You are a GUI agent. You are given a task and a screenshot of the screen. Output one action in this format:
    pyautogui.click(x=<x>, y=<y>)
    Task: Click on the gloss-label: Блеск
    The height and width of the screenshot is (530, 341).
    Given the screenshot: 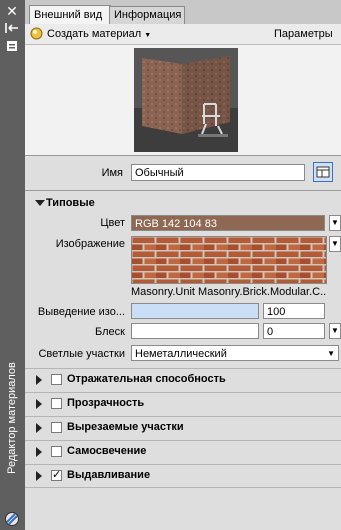 What is the action you would take?
    pyautogui.click(x=110, y=332)
    